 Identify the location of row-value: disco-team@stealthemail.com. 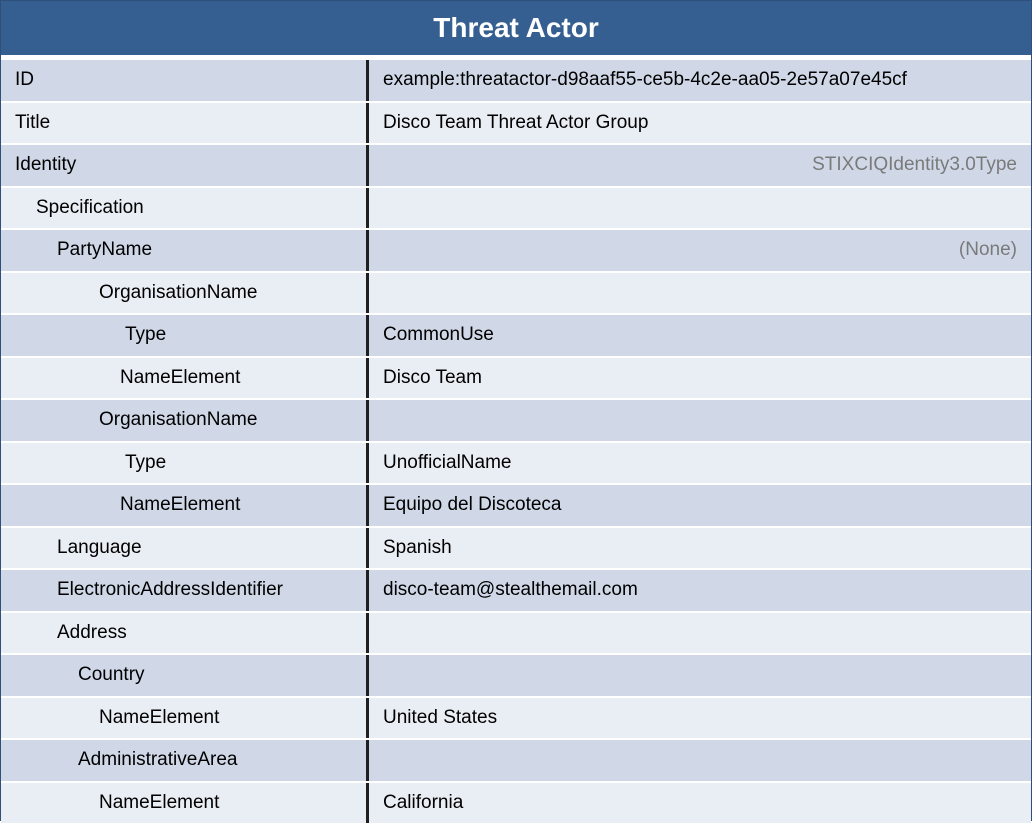
(700, 590).